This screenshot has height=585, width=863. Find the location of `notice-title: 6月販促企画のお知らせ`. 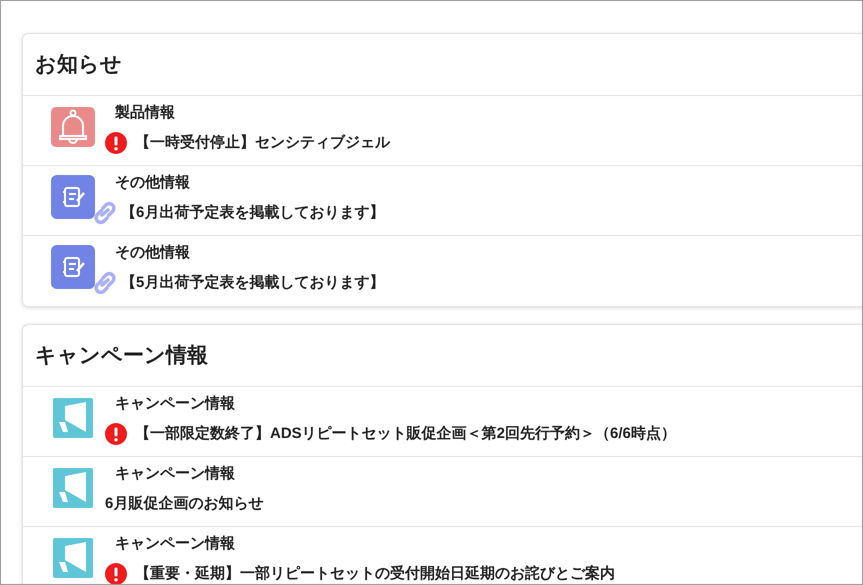

notice-title: 6月販促企画のお知らせ is located at coordinates (184, 504).